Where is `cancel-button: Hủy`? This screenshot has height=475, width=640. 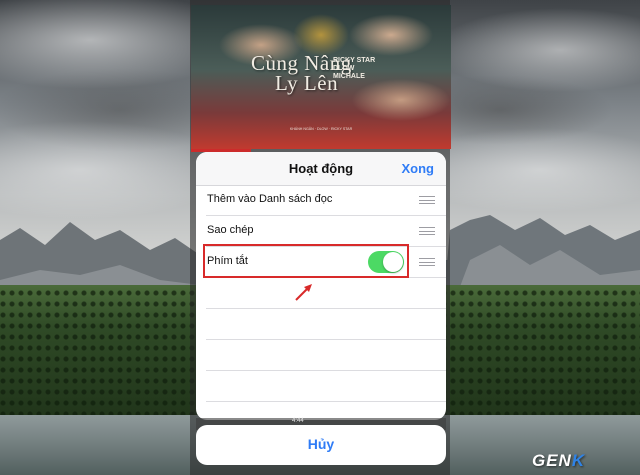
cancel-button: Hủy is located at coordinates (321, 445).